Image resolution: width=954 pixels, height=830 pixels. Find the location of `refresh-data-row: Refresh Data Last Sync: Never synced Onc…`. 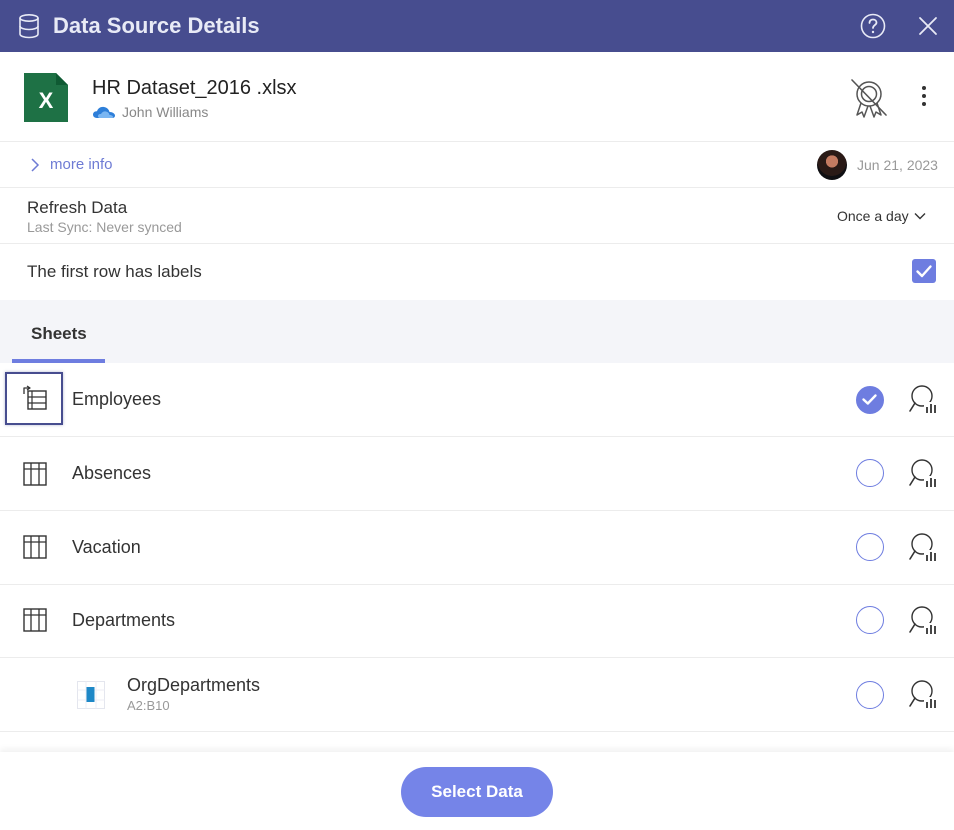

refresh-data-row: Refresh Data Last Sync: Never synced Onc… is located at coordinates (477, 216).